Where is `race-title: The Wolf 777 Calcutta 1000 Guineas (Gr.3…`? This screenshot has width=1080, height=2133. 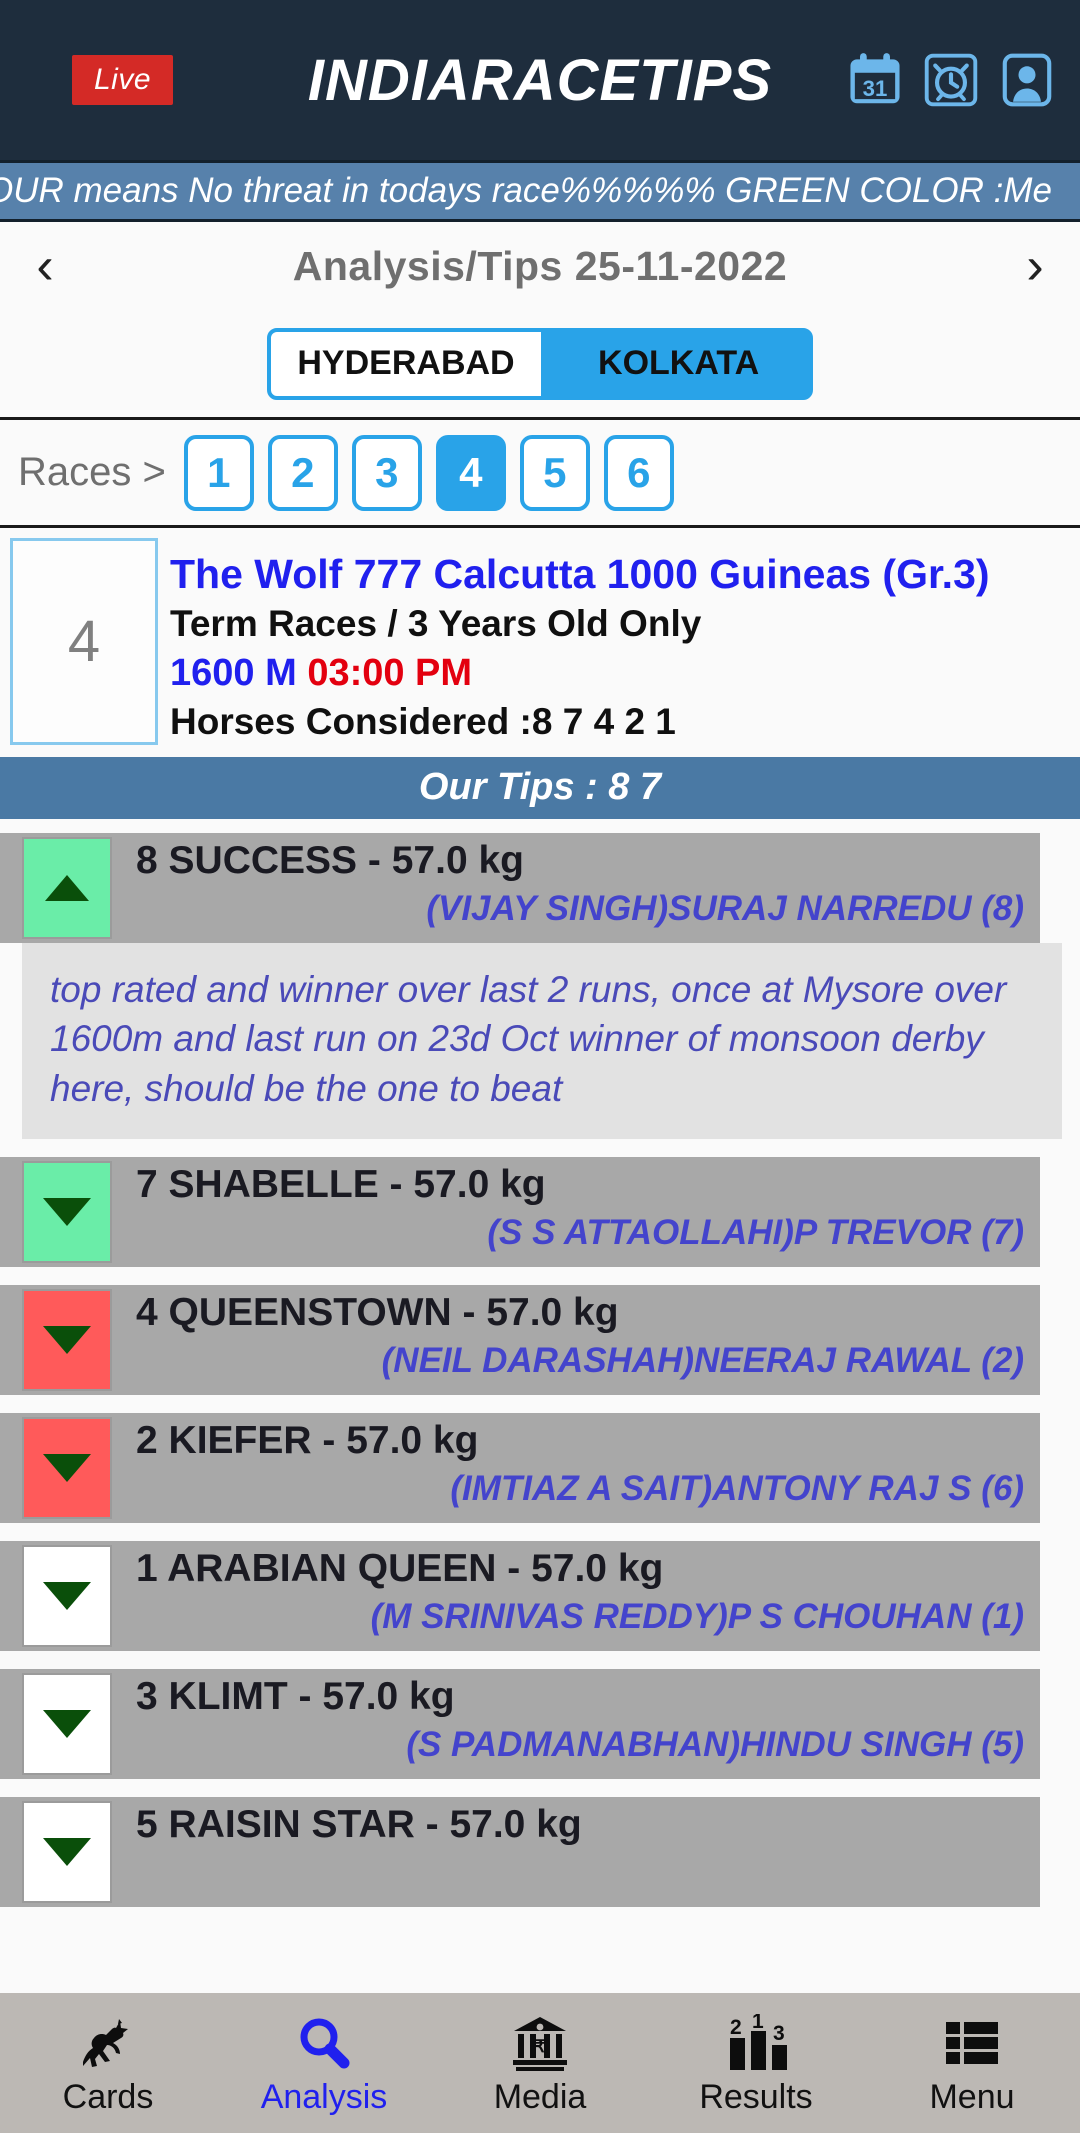 race-title: The Wolf 777 Calcutta 1000 Guineas (Gr.3… is located at coordinates (580, 574).